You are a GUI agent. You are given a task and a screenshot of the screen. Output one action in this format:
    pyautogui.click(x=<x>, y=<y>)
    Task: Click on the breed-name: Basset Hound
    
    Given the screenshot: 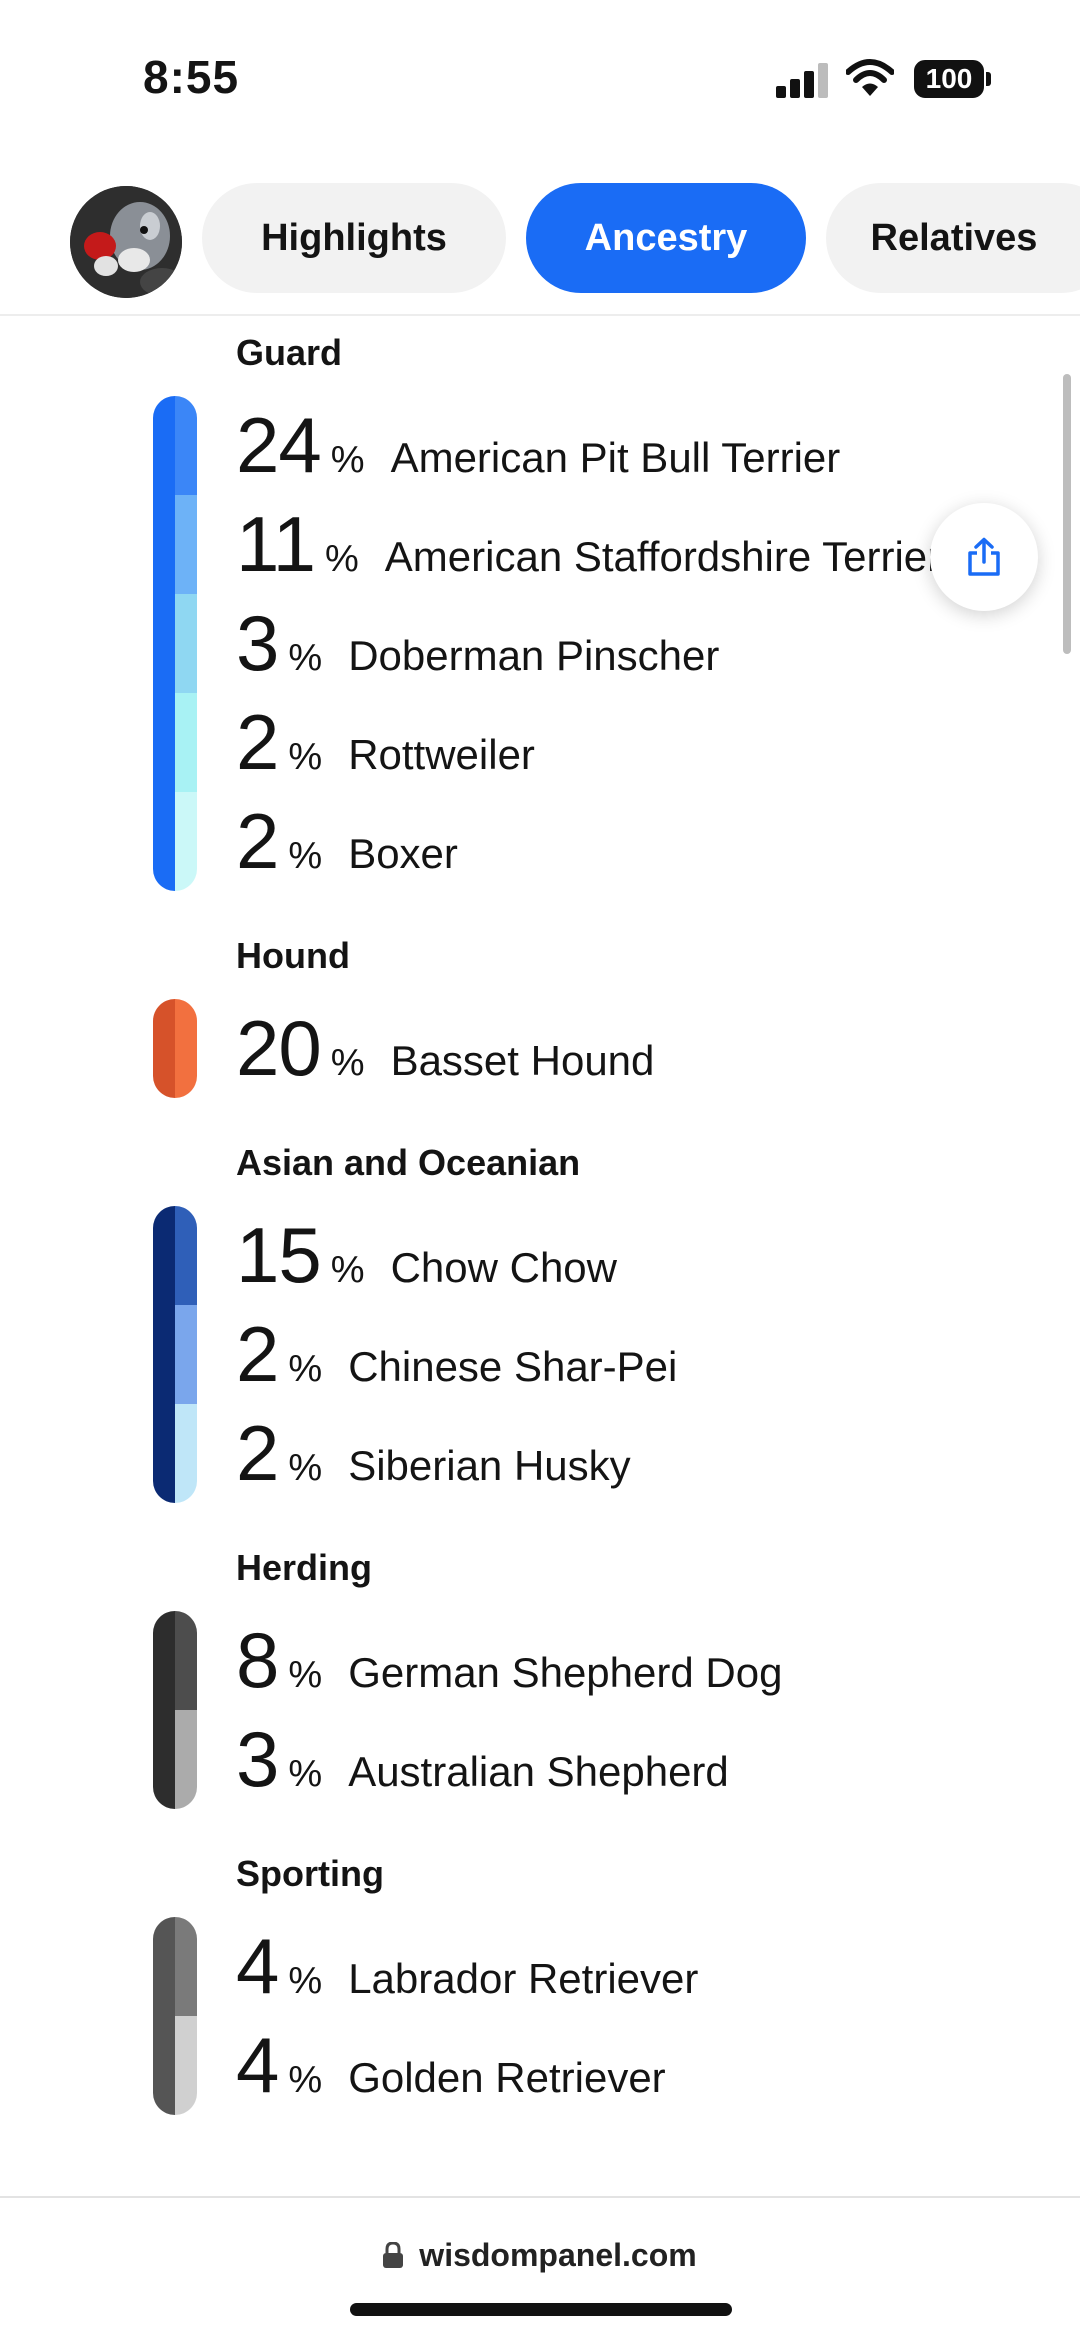 What is the action you would take?
    pyautogui.click(x=522, y=1060)
    